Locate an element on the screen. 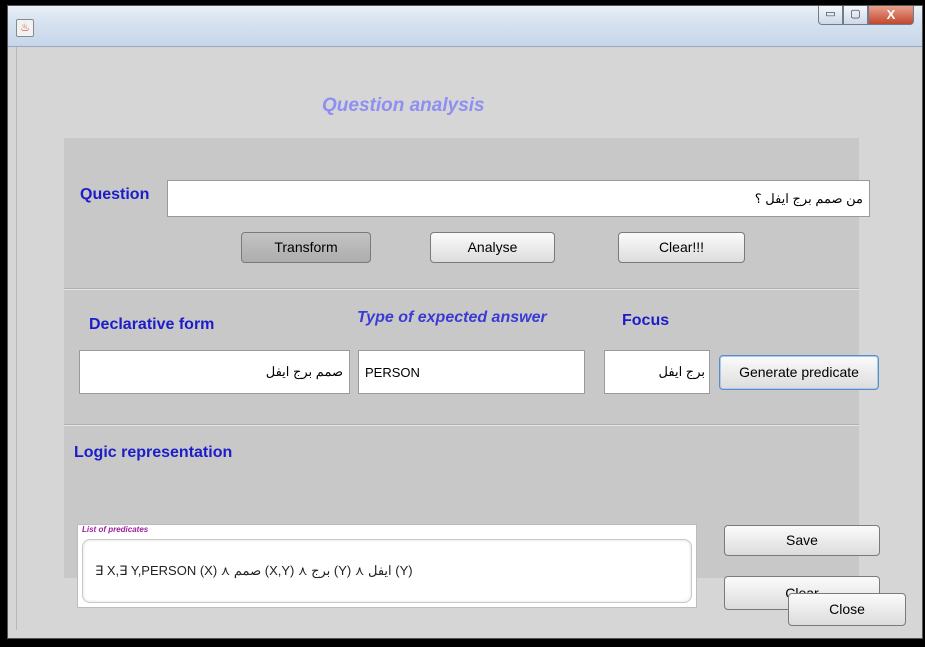 The height and width of the screenshot is (647, 925). generate-predicate-button: Generate predicate is located at coordinates (799, 372).